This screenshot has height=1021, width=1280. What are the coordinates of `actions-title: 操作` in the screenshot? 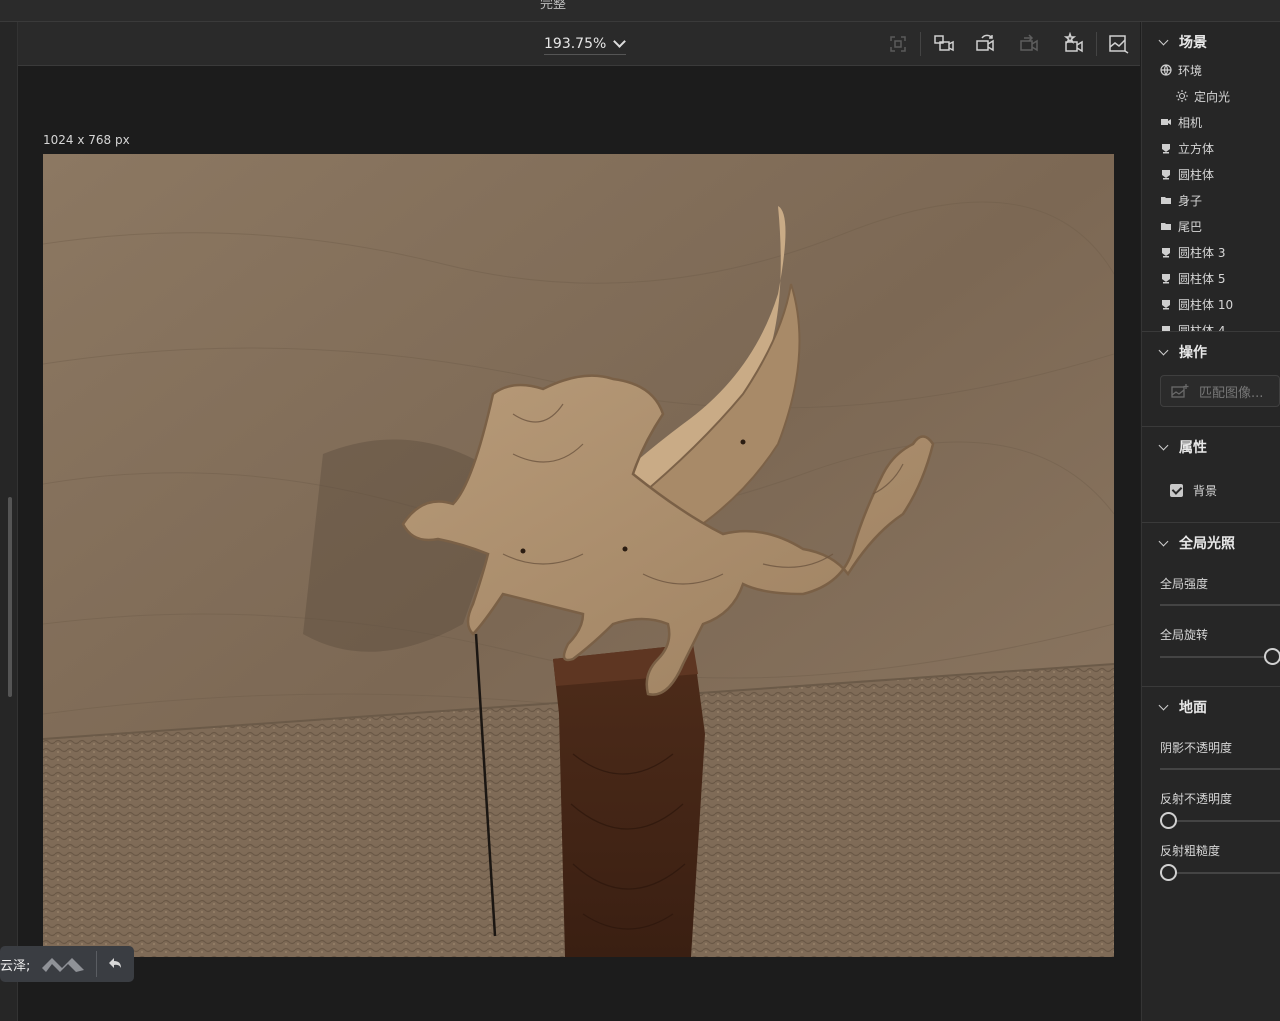 It's located at (1193, 353).